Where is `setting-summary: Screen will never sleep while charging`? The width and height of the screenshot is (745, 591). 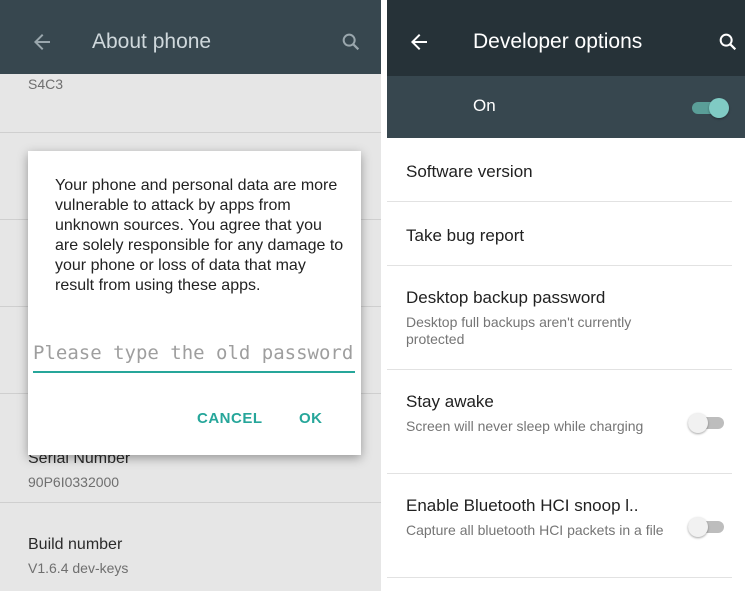 setting-summary: Screen will never sleep while charging is located at coordinates (525, 426).